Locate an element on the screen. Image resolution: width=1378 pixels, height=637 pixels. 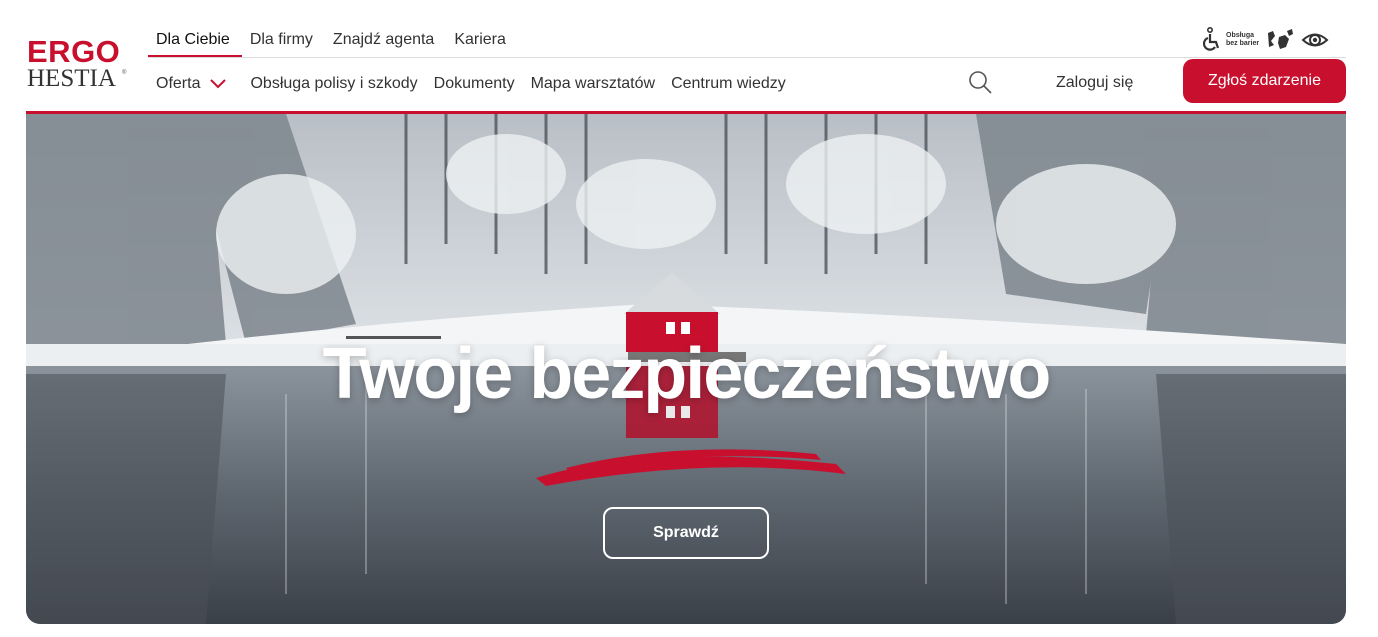
logo-registered-mark: ® is located at coordinates (124, 73).